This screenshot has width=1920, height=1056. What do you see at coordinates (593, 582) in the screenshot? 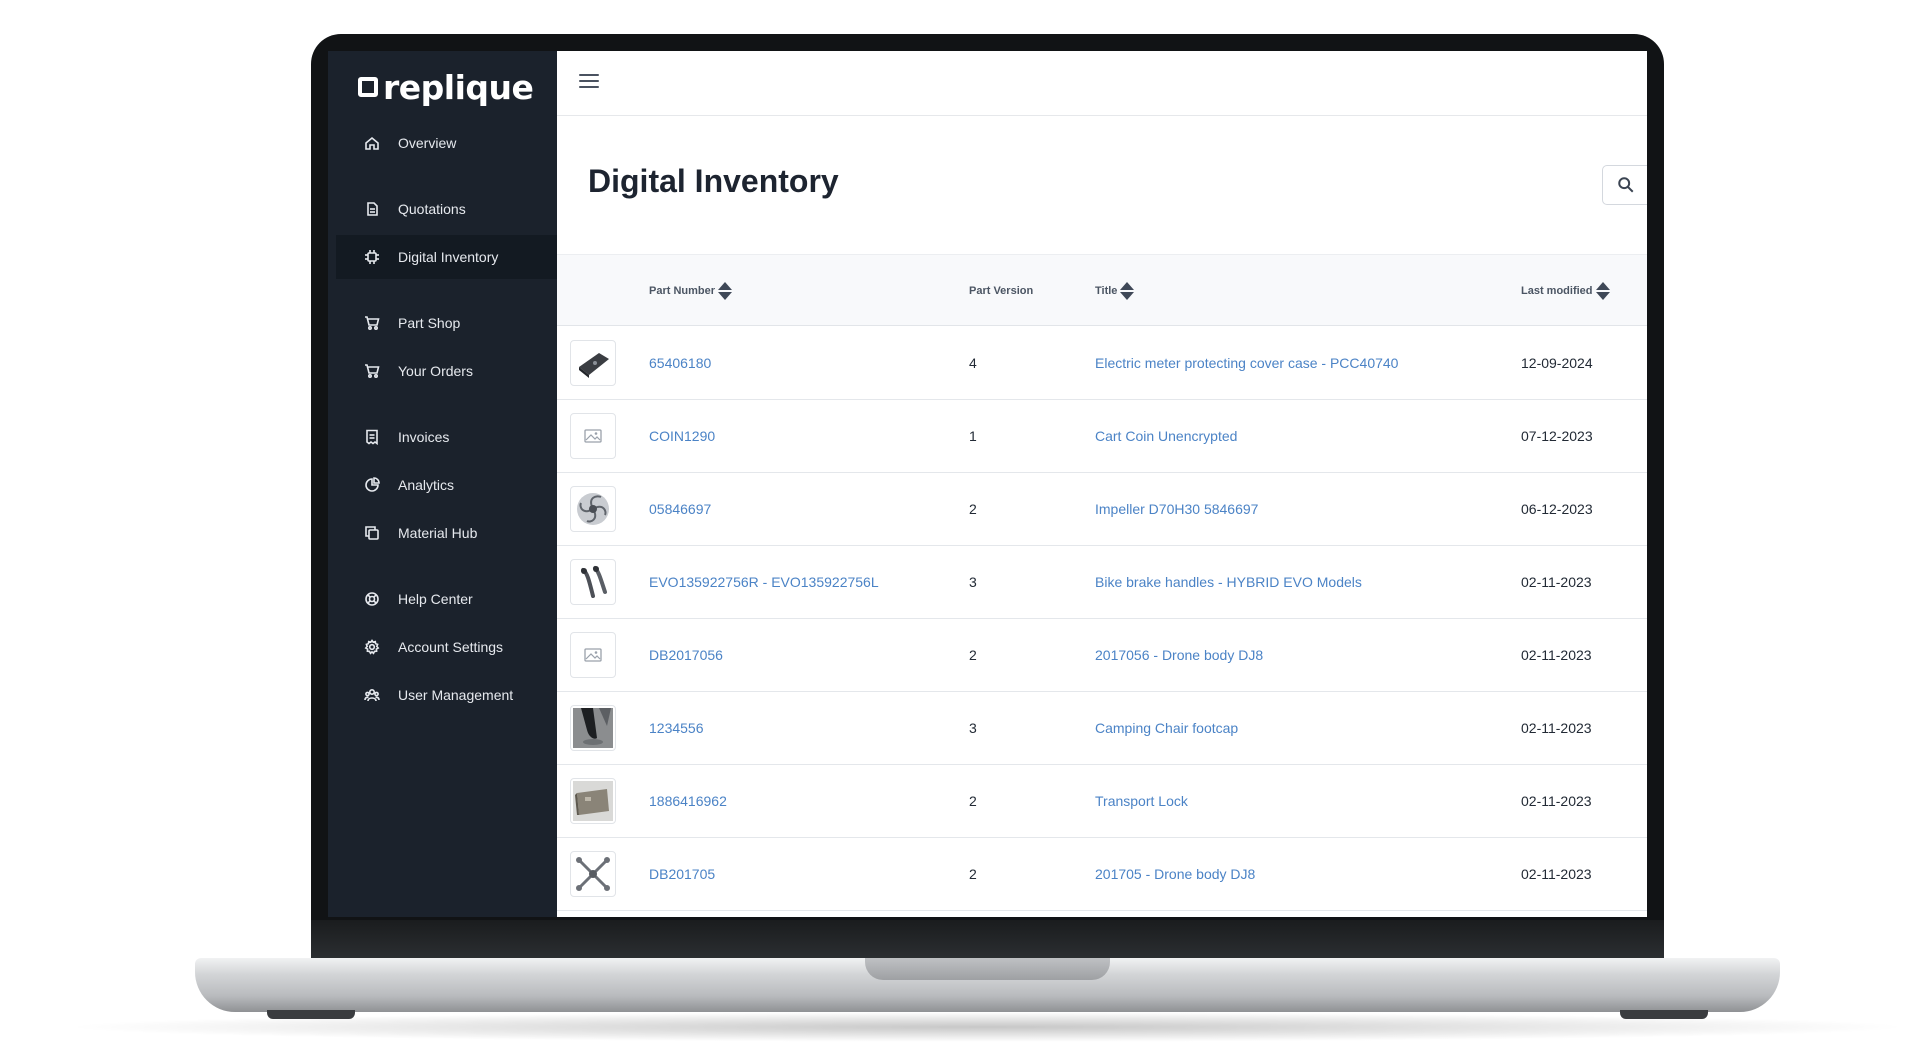
I see `brake-handles-image` at bounding box center [593, 582].